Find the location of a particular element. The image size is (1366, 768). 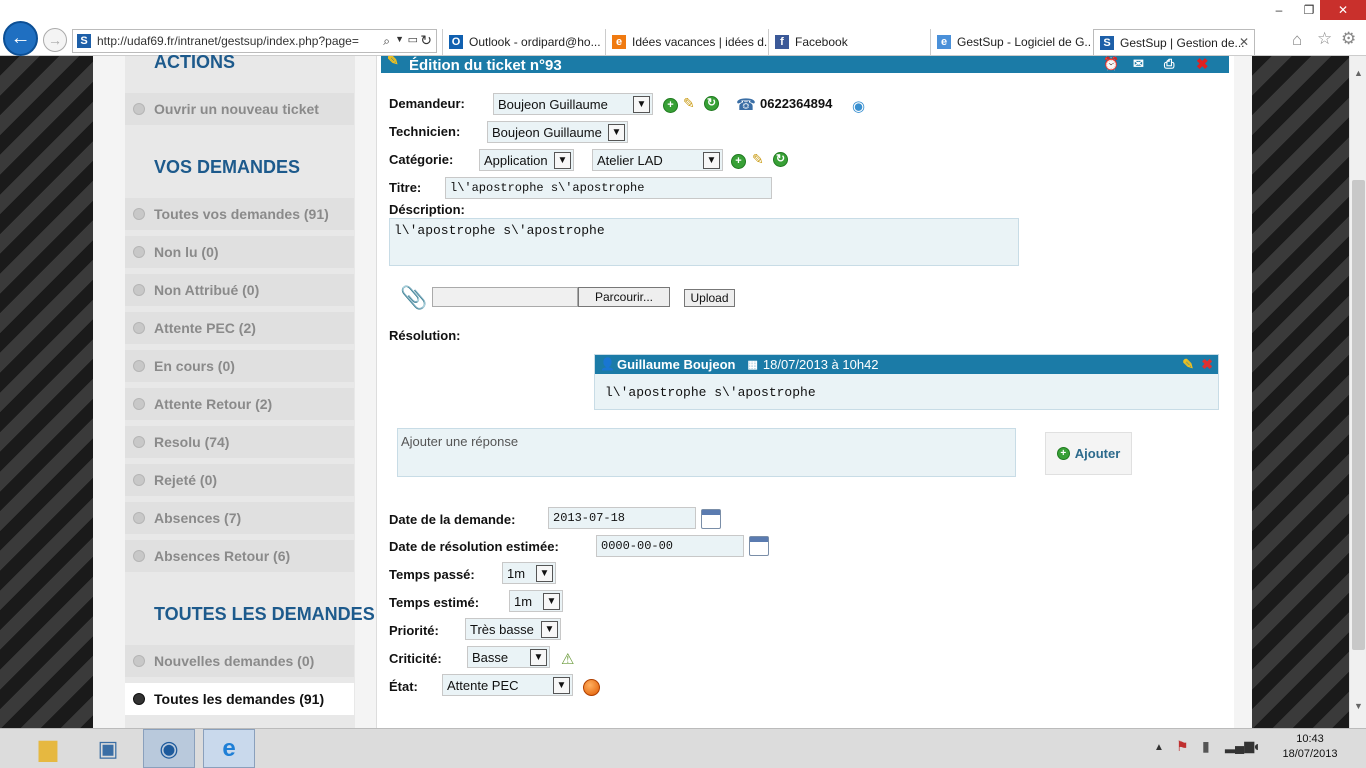

sidebar-item-label: Absences Retour (6) is located at coordinates (222, 556).